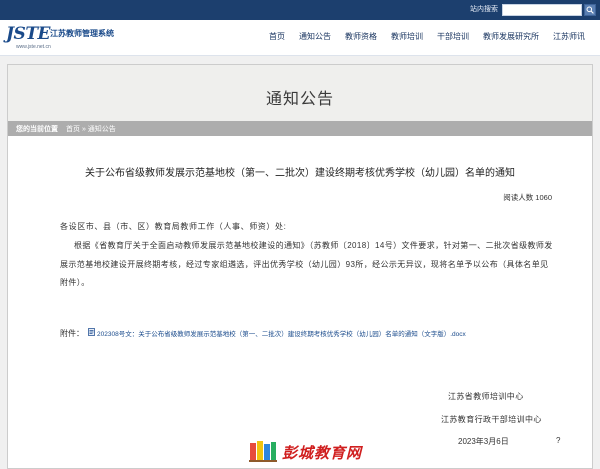 This screenshot has height=469, width=600. I want to click on signature-date: 2023年3月6日, so click(483, 441).